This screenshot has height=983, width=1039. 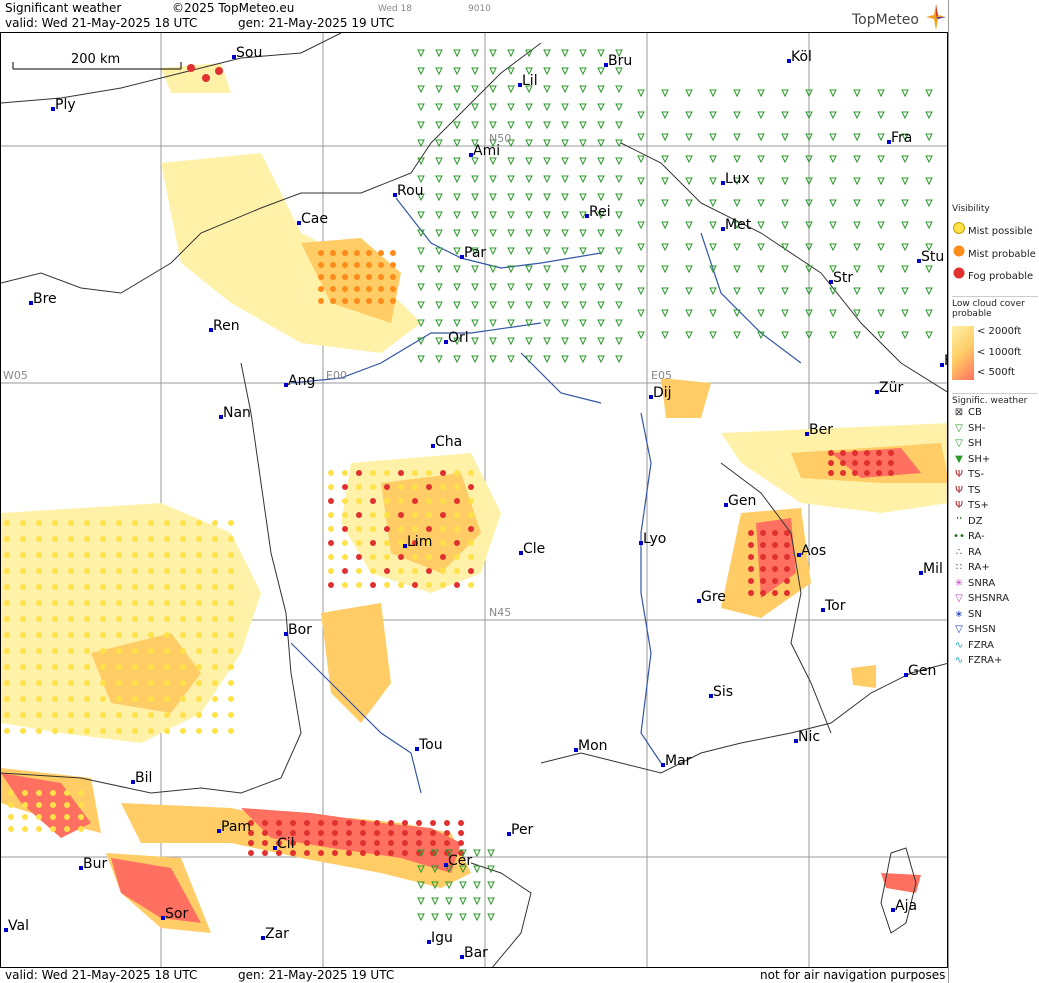 I want to click on legend-sigwx-label: CB, so click(x=975, y=412).